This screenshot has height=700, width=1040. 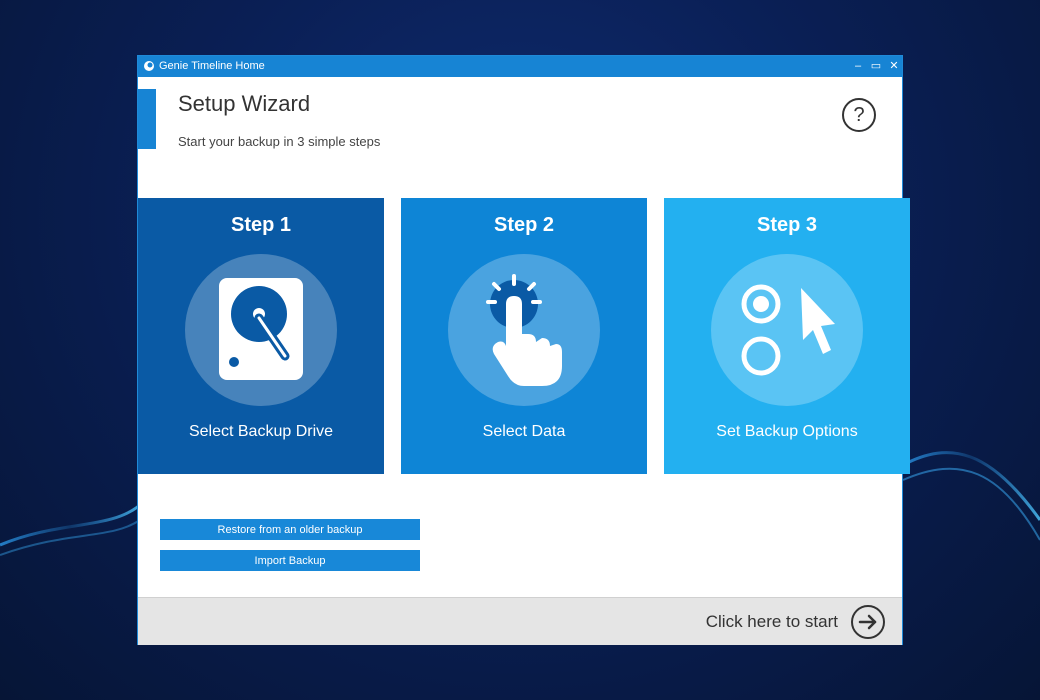 I want to click on step-3-tile: Step 3 Set Backup Options, so click(x=787, y=336).